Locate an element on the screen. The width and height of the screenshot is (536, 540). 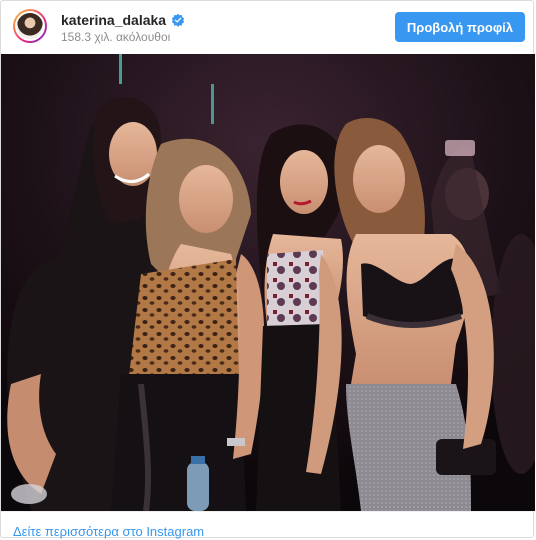
avatar-photo is located at coordinates (30, 26).